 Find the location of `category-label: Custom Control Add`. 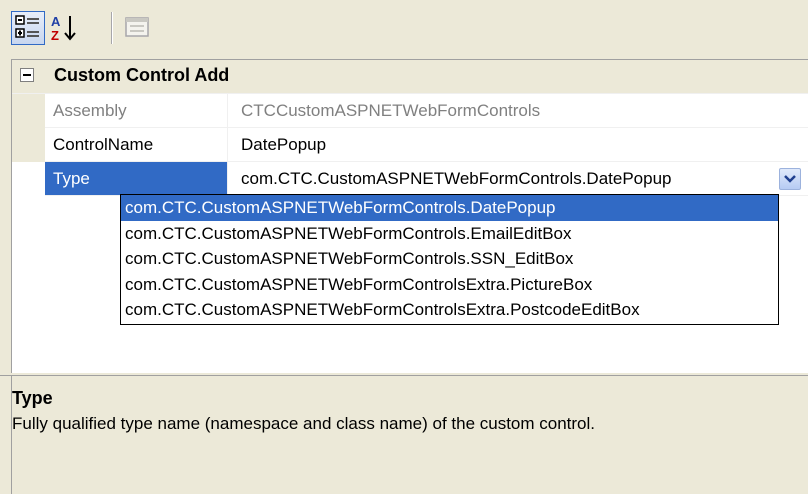

category-label: Custom Control Add is located at coordinates (142, 75).